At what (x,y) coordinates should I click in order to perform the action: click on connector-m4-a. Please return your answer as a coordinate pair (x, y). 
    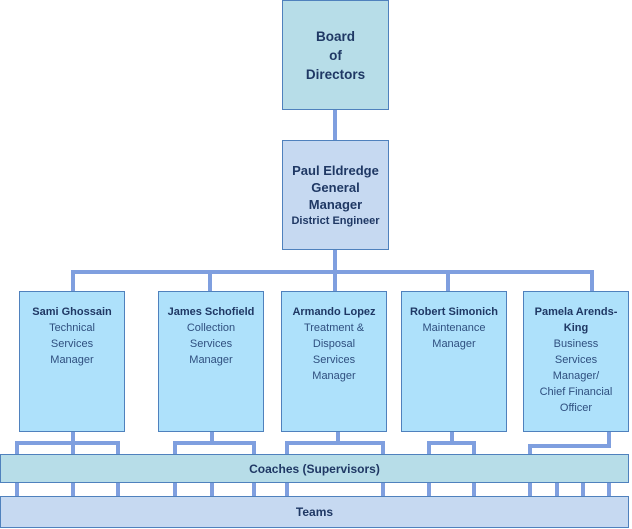
    Looking at the image, I should click on (429, 447).